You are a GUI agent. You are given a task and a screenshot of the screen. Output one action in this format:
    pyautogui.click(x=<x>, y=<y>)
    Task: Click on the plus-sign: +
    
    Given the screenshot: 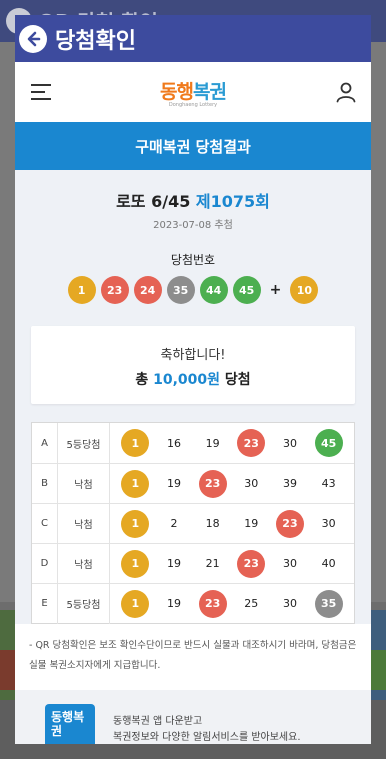 What is the action you would take?
    pyautogui.click(x=275, y=290)
    